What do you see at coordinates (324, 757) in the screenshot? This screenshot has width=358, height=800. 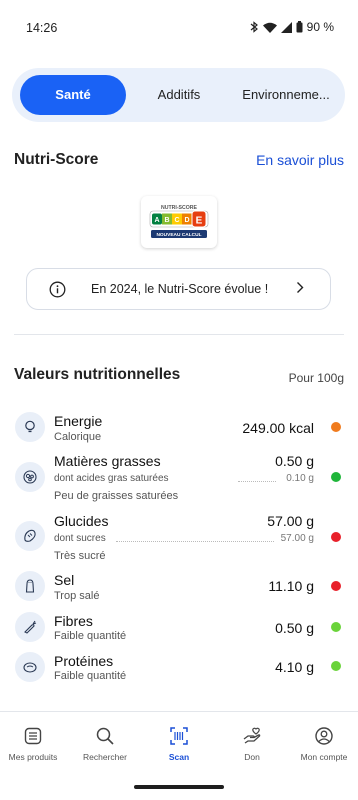 I see `nav-label: Mon compte` at bounding box center [324, 757].